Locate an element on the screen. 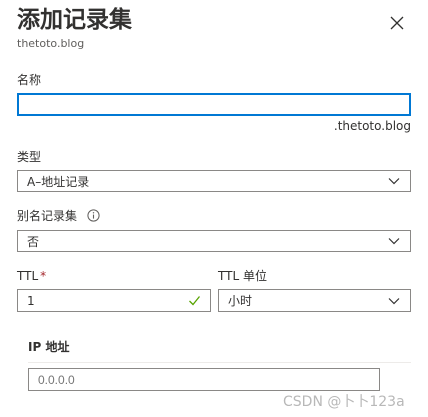  name-input is located at coordinates (214, 104).